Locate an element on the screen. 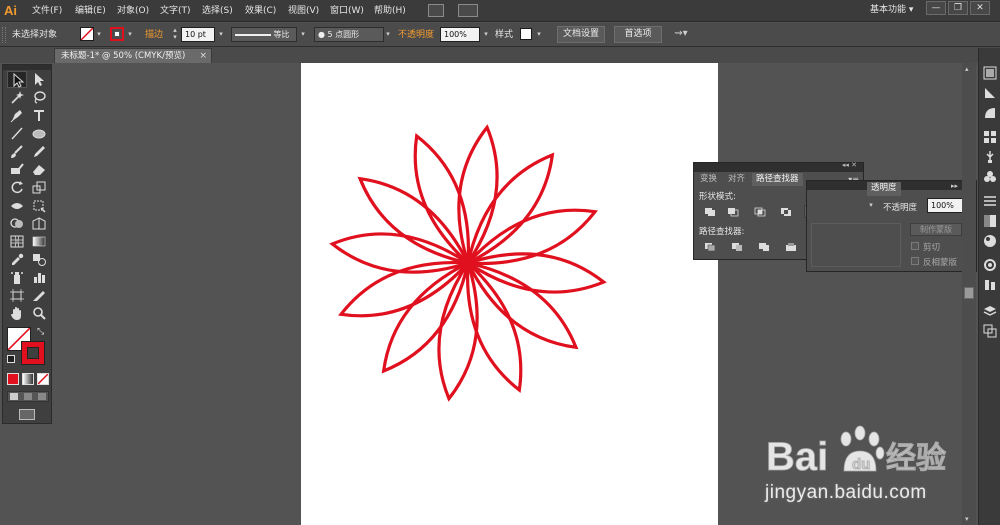 This screenshot has height=525, width=1000. selection-tool is located at coordinates (17, 79).